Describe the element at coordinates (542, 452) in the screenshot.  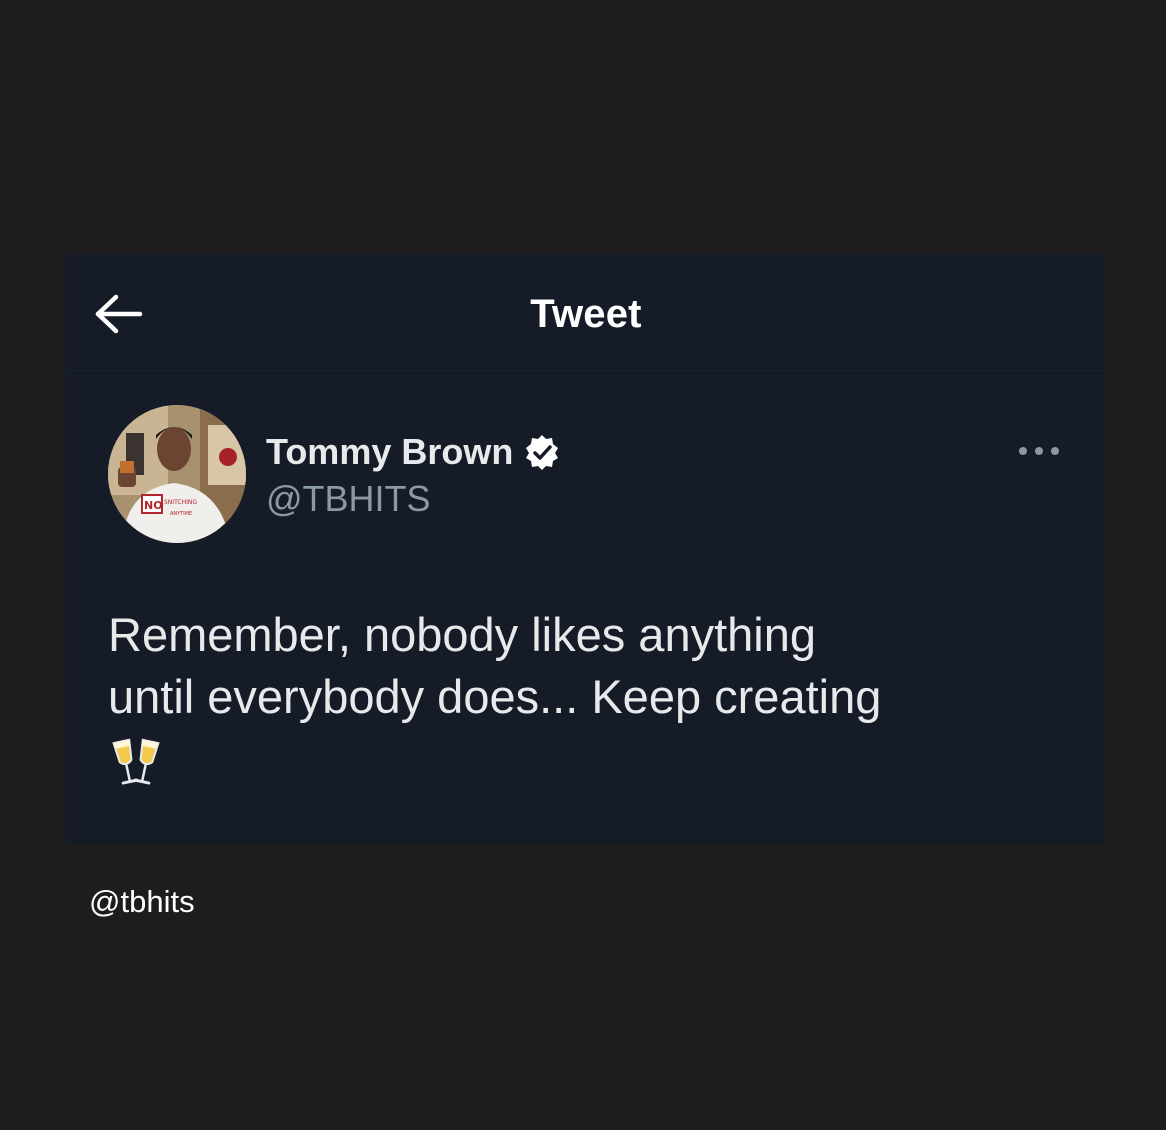
I see `verified-badge-icon` at that location.